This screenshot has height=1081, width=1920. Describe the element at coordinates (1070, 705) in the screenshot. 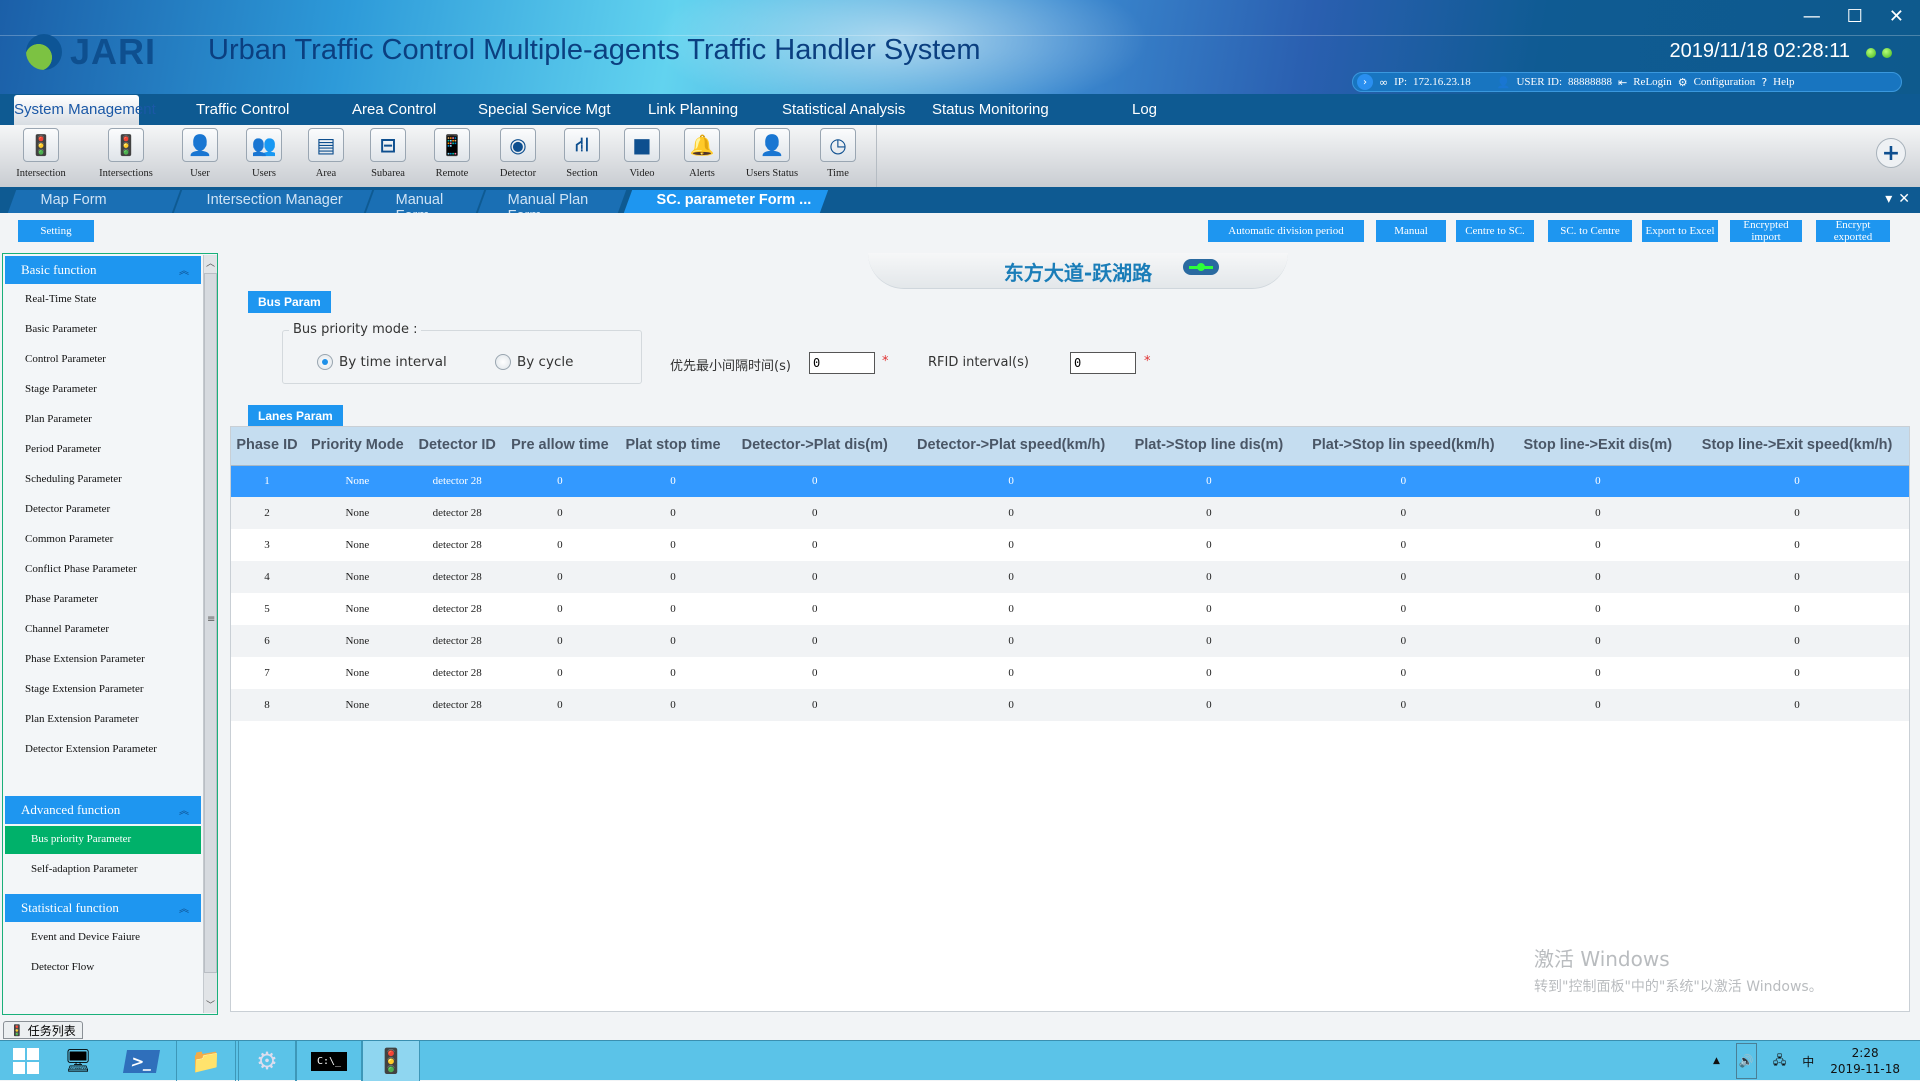

I see `table-row: 8 None detector 28 0 0 0 0 0 0 0 0` at that location.